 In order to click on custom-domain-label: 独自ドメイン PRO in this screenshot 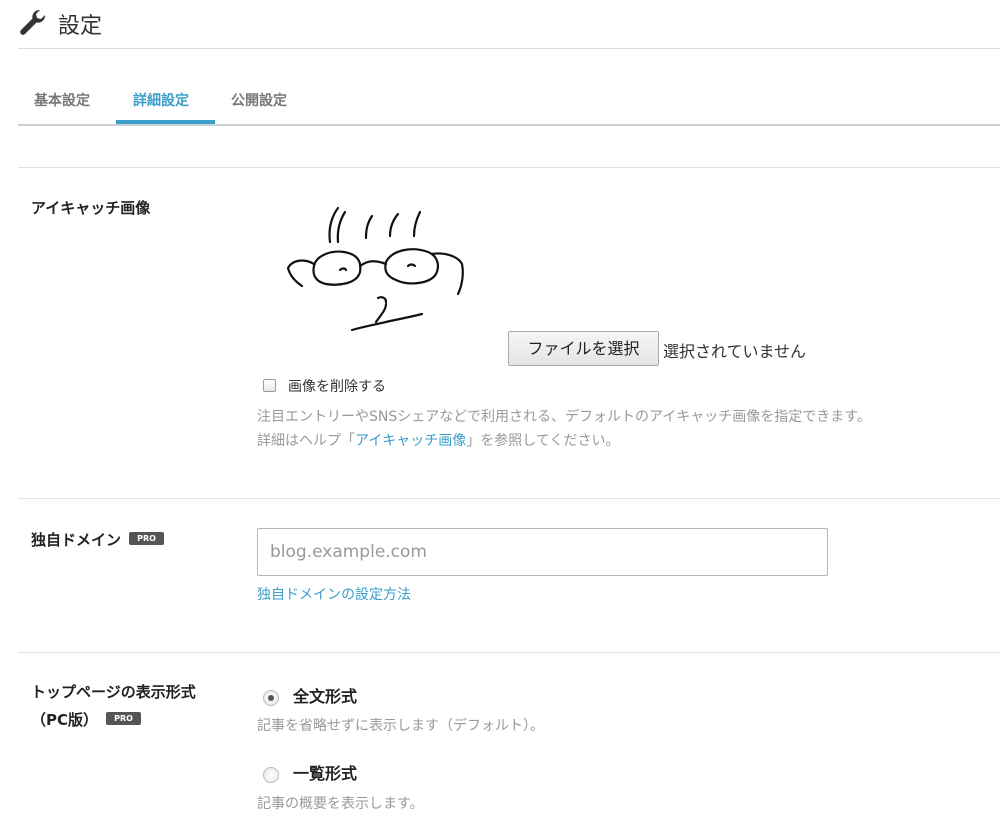, I will do `click(98, 540)`.